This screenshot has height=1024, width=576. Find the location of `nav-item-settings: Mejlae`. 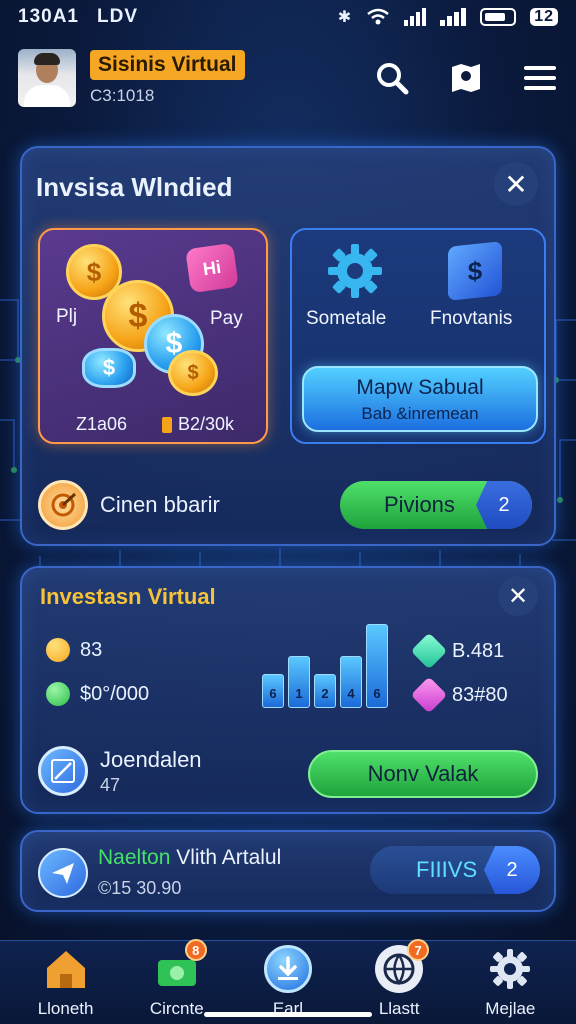

nav-item-settings: Mejlae is located at coordinates (510, 982).